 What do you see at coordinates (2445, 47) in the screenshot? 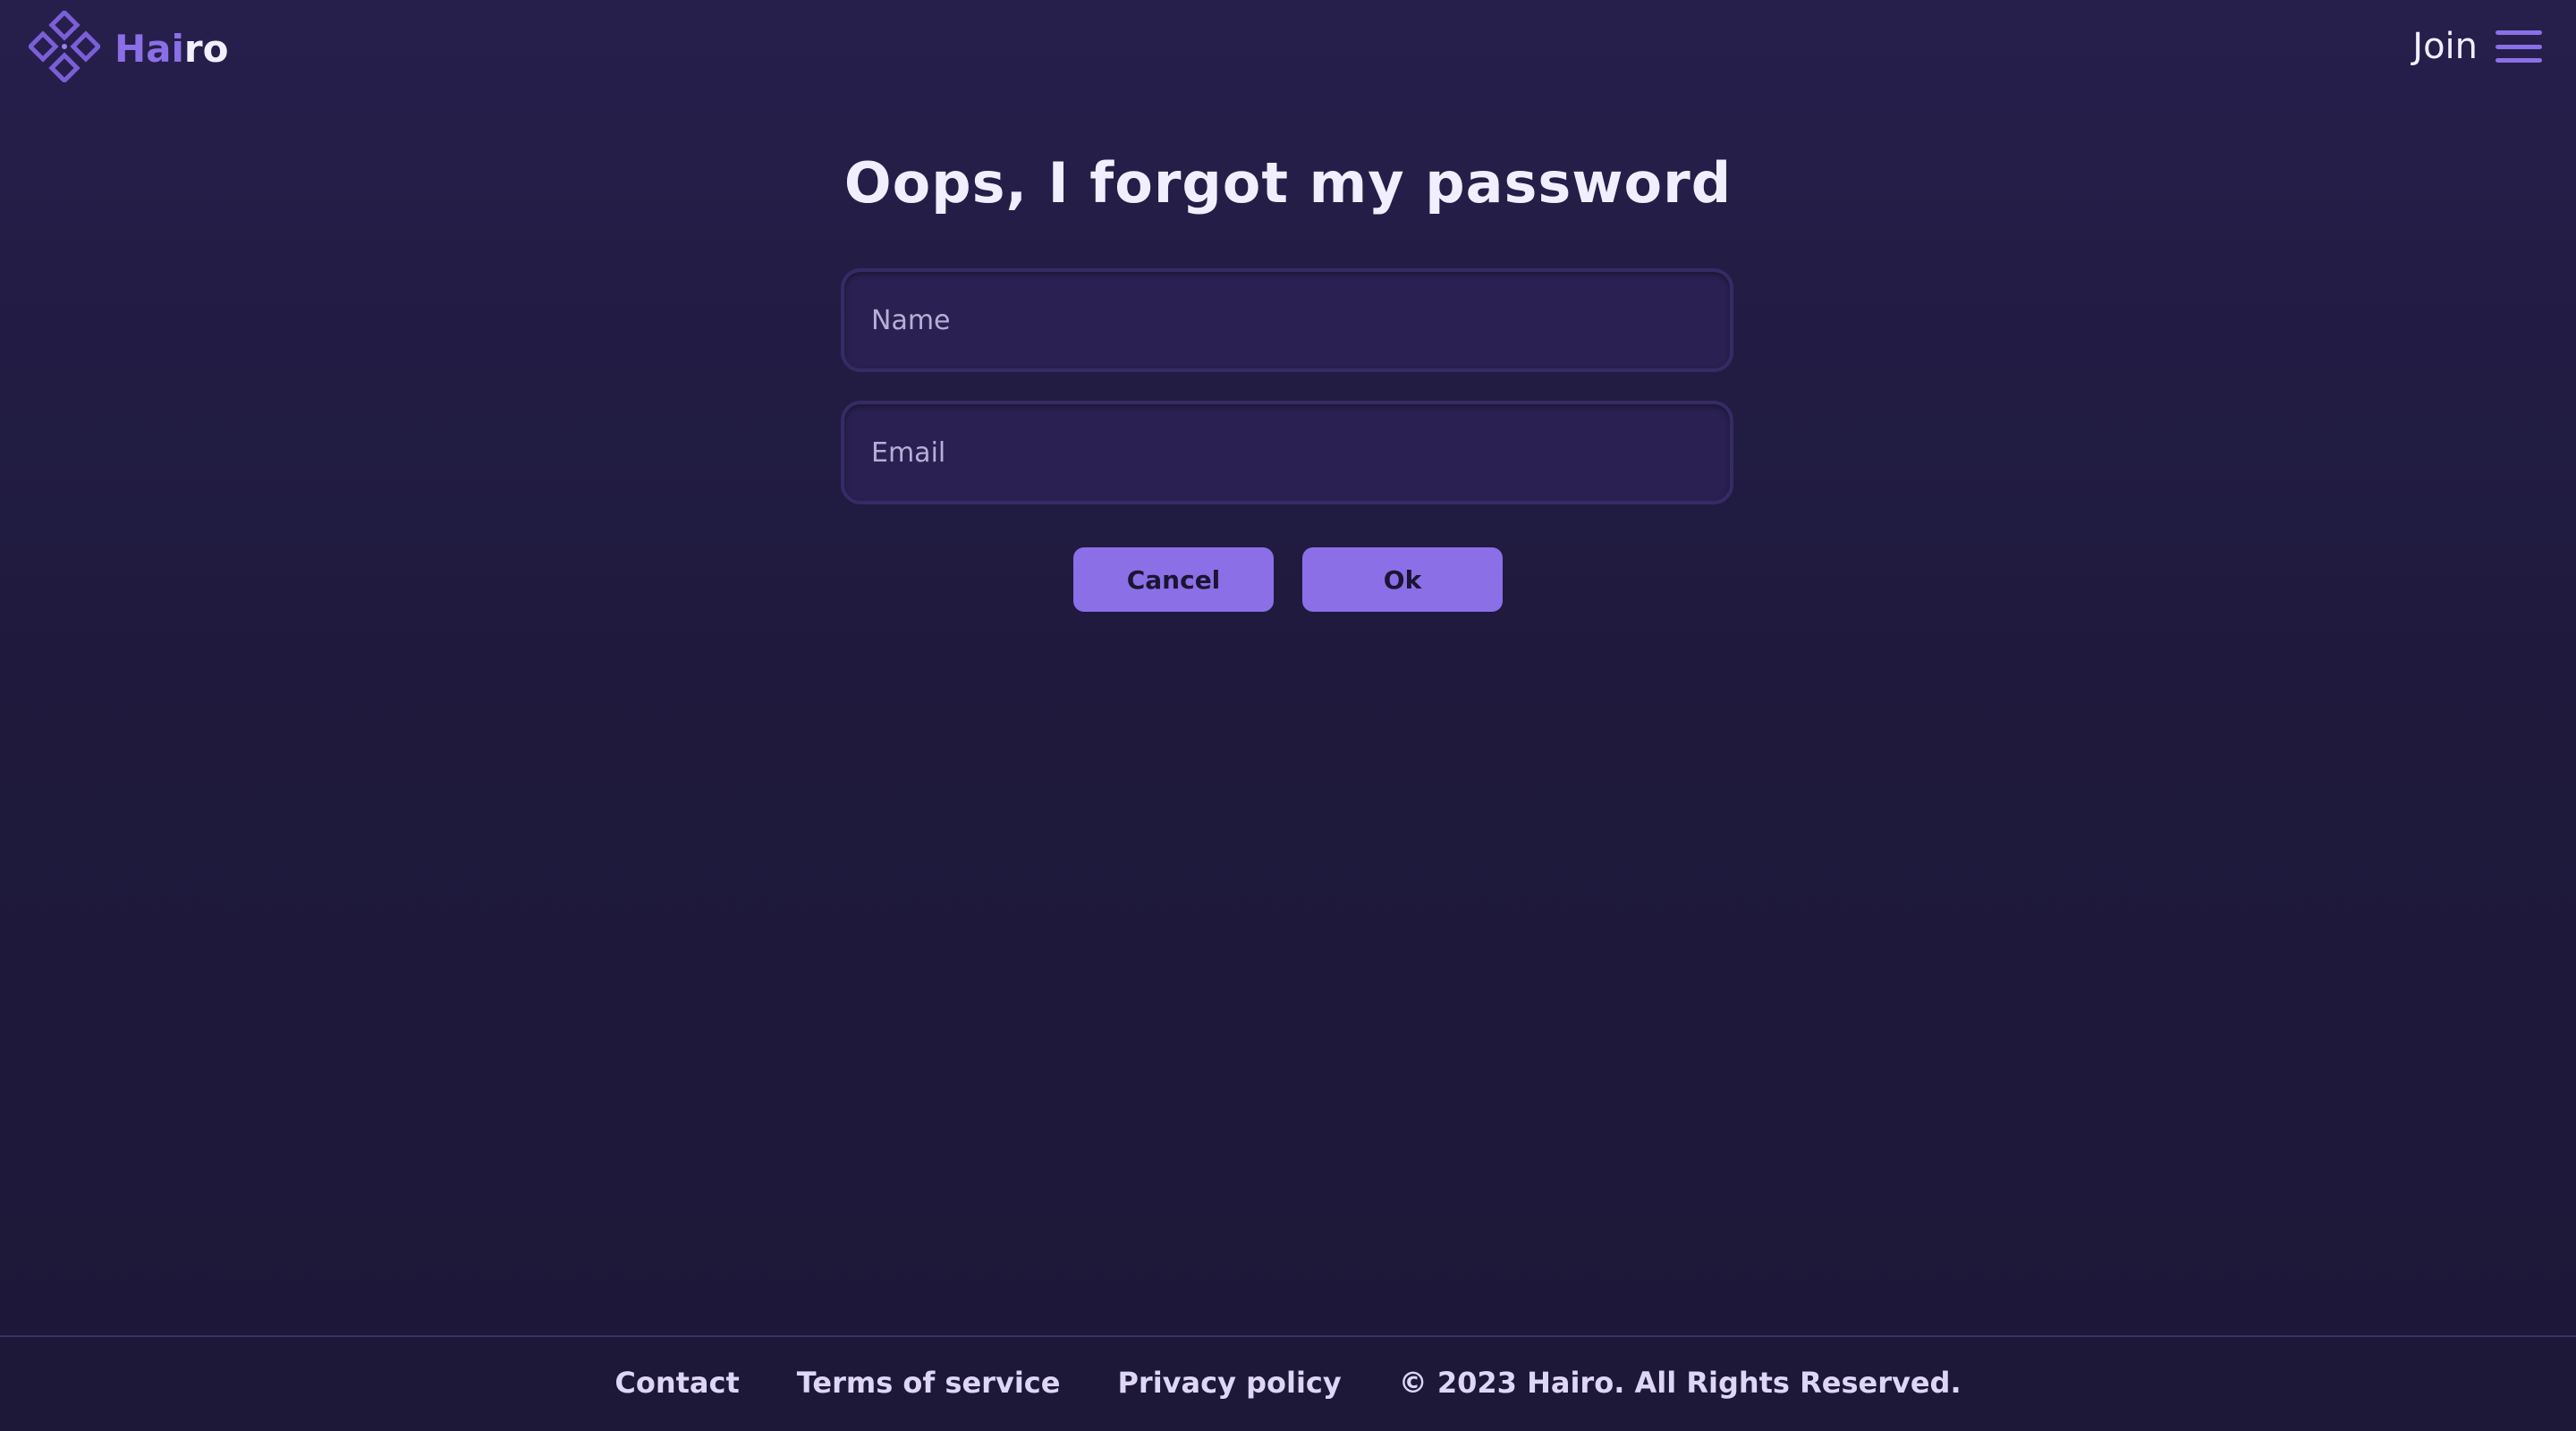
I see `join-link: Join` at bounding box center [2445, 47].